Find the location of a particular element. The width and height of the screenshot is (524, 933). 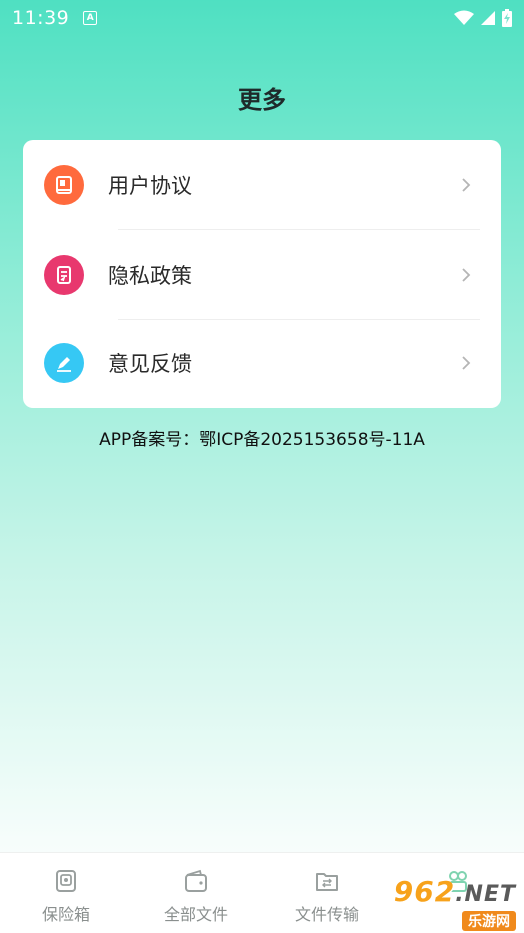

menu-item-user-agreement: 用户协议 is located at coordinates (262, 185).